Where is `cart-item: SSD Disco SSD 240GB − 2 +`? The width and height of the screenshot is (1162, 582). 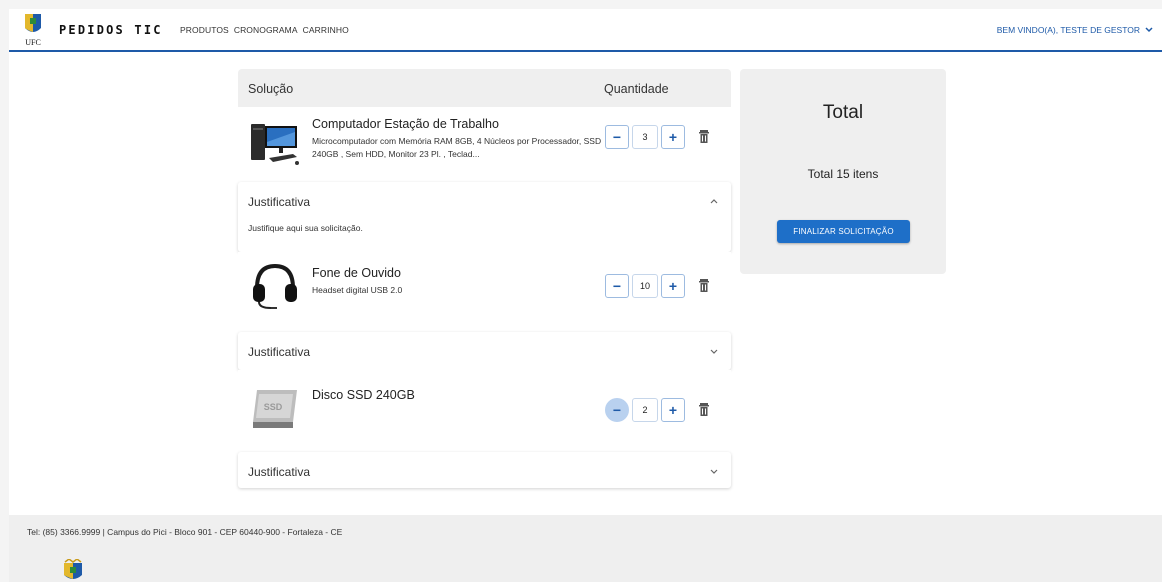
cart-item: SSD Disco SSD 240GB − 2 + is located at coordinates (484, 411).